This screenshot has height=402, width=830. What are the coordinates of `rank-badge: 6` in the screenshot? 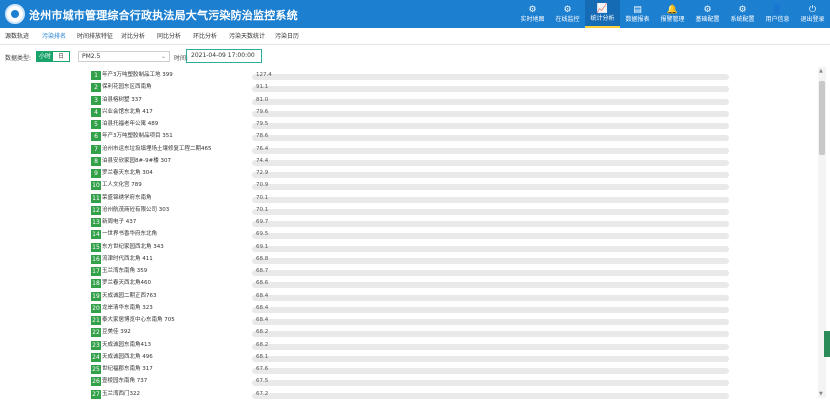 It's located at (96, 137).